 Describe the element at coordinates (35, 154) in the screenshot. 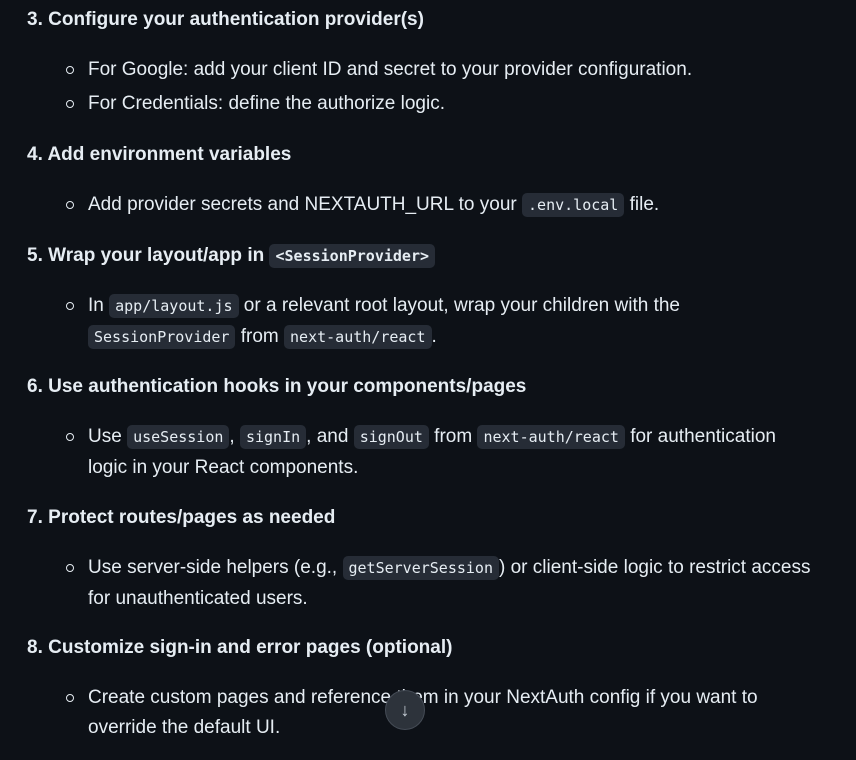

I see `step-number: 4.` at that location.